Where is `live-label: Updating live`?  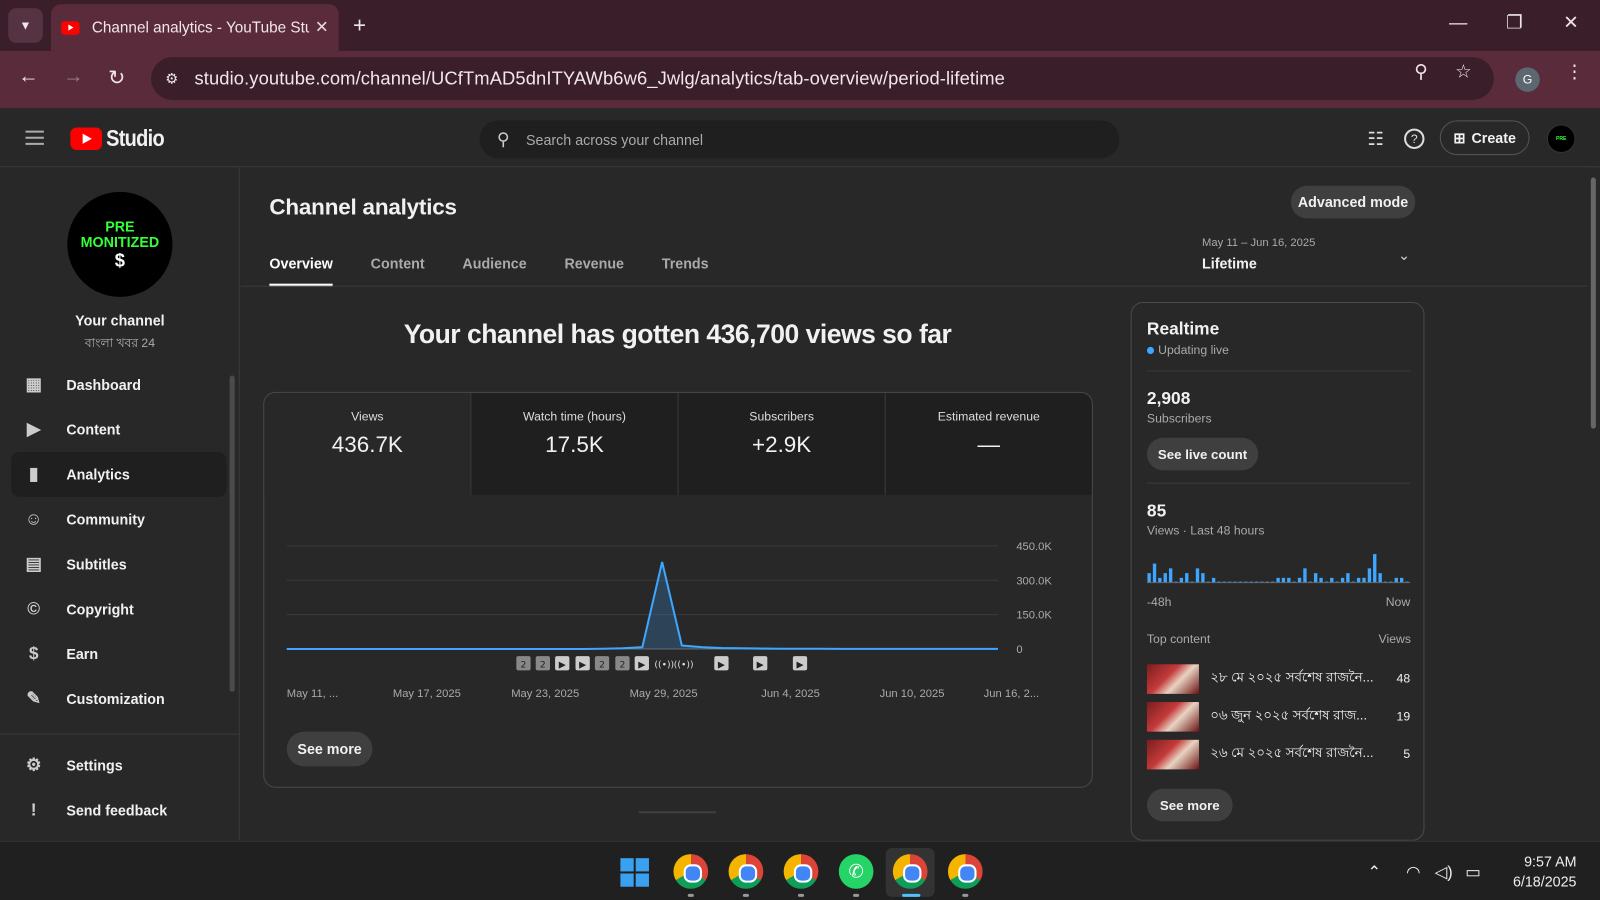
live-label: Updating live is located at coordinates (1193, 350).